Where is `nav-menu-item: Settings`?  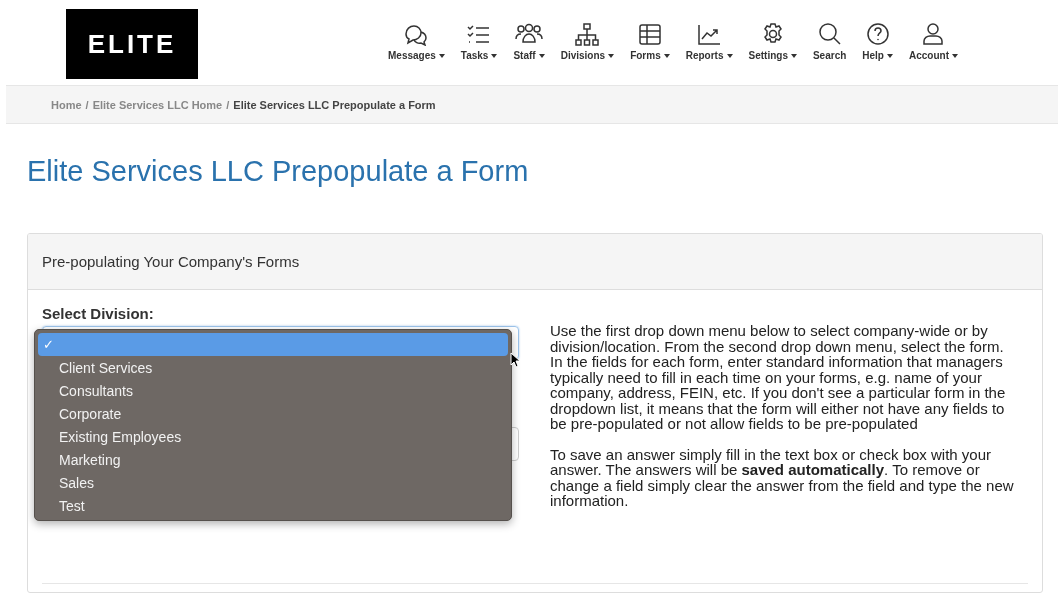
nav-menu-item: Settings is located at coordinates (772, 41).